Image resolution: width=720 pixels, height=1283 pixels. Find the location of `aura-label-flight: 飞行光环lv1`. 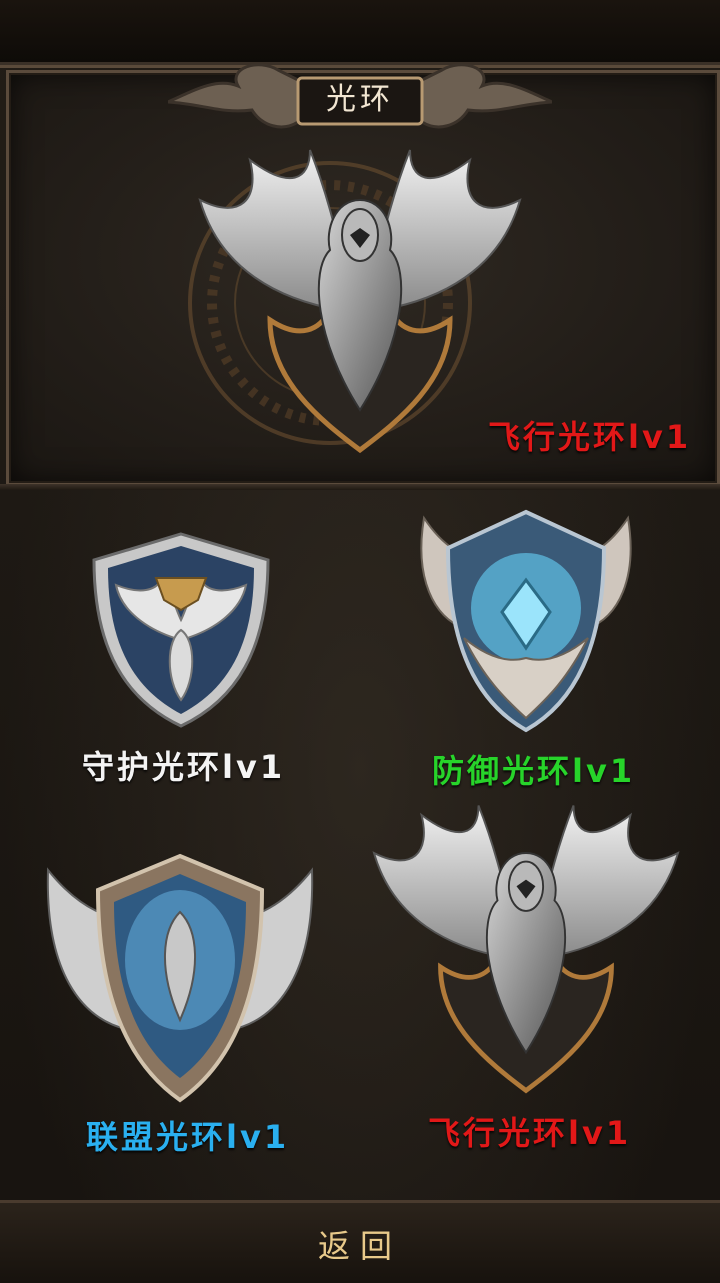

aura-label-flight: 飞行光环lv1 is located at coordinates (530, 1133).